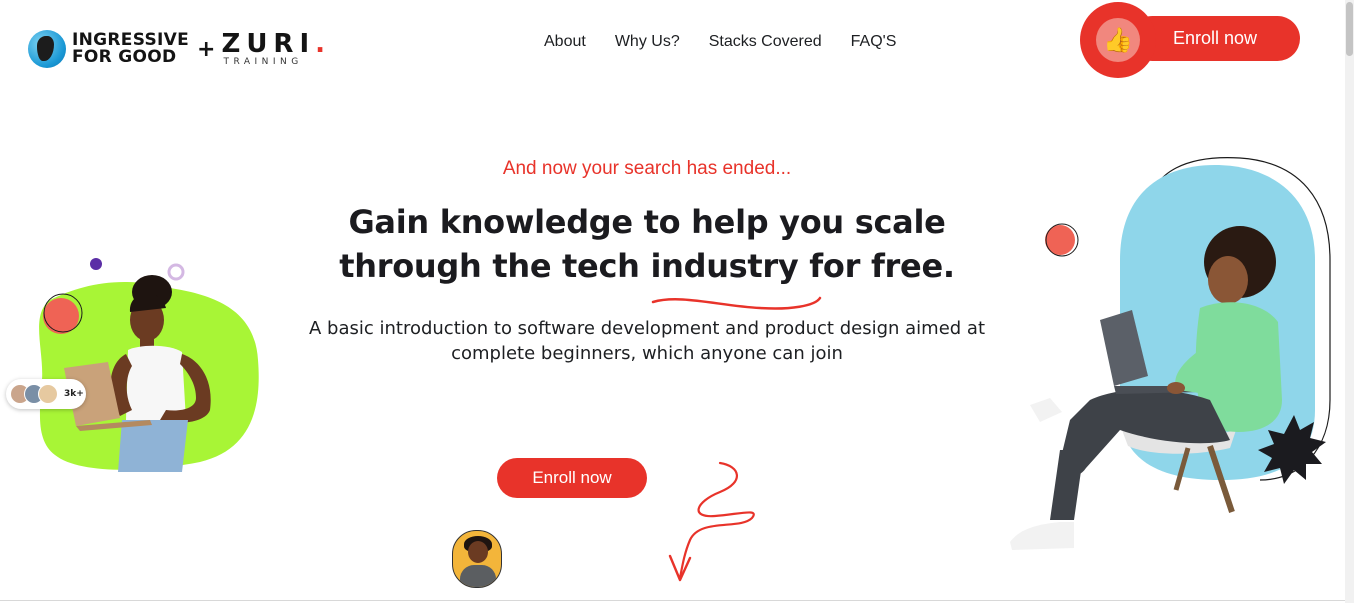  What do you see at coordinates (273, 47) in the screenshot?
I see `logo-zuri: ZURI. TRAINING` at bounding box center [273, 47].